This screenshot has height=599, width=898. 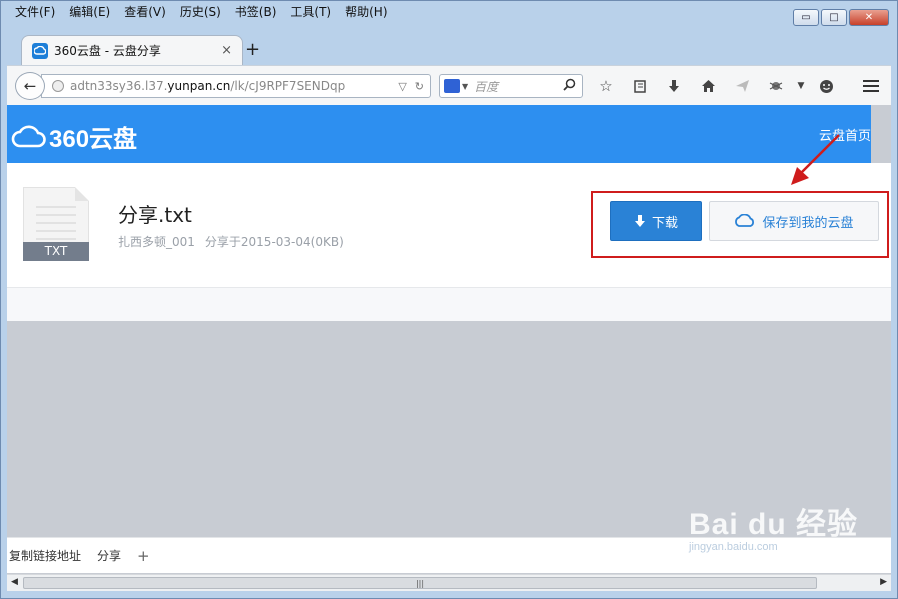 I want to click on extension-dropdown-icon: ▼, so click(x=801, y=86).